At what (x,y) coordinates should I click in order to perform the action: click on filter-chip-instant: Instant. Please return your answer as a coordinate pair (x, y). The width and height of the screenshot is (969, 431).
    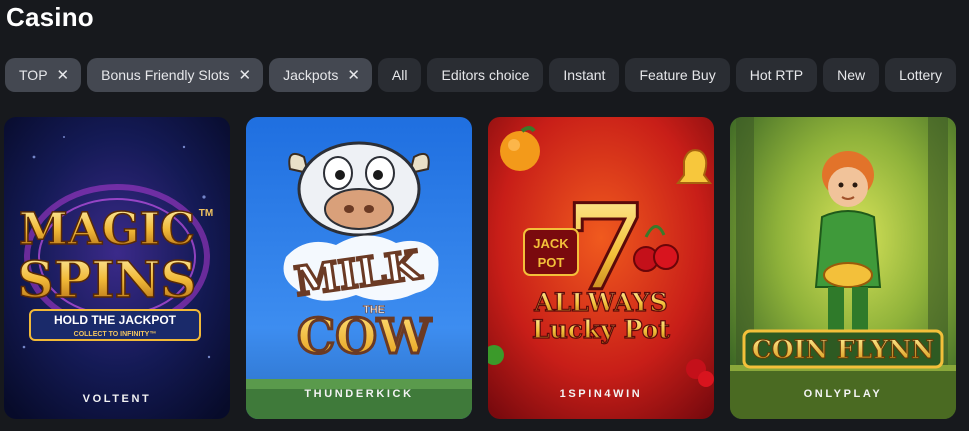
    Looking at the image, I should click on (584, 75).